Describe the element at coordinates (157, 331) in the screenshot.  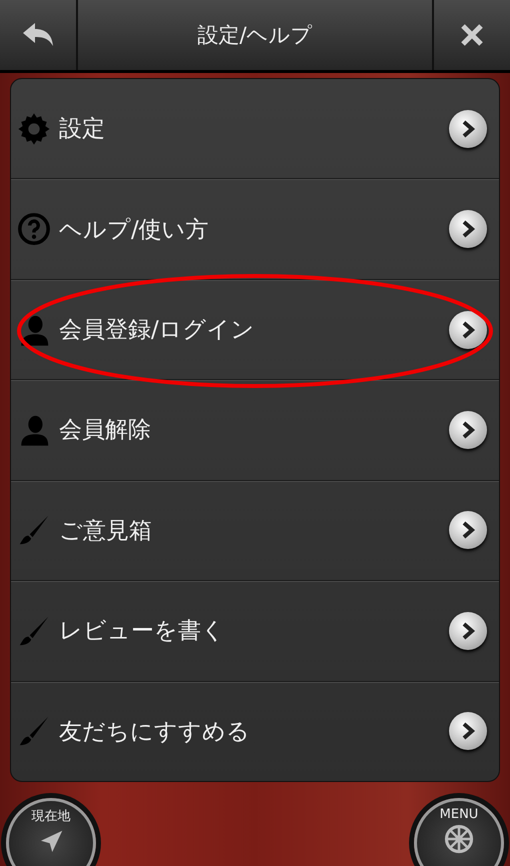
I see `menu-item-label: 会員登録/ログイン` at that location.